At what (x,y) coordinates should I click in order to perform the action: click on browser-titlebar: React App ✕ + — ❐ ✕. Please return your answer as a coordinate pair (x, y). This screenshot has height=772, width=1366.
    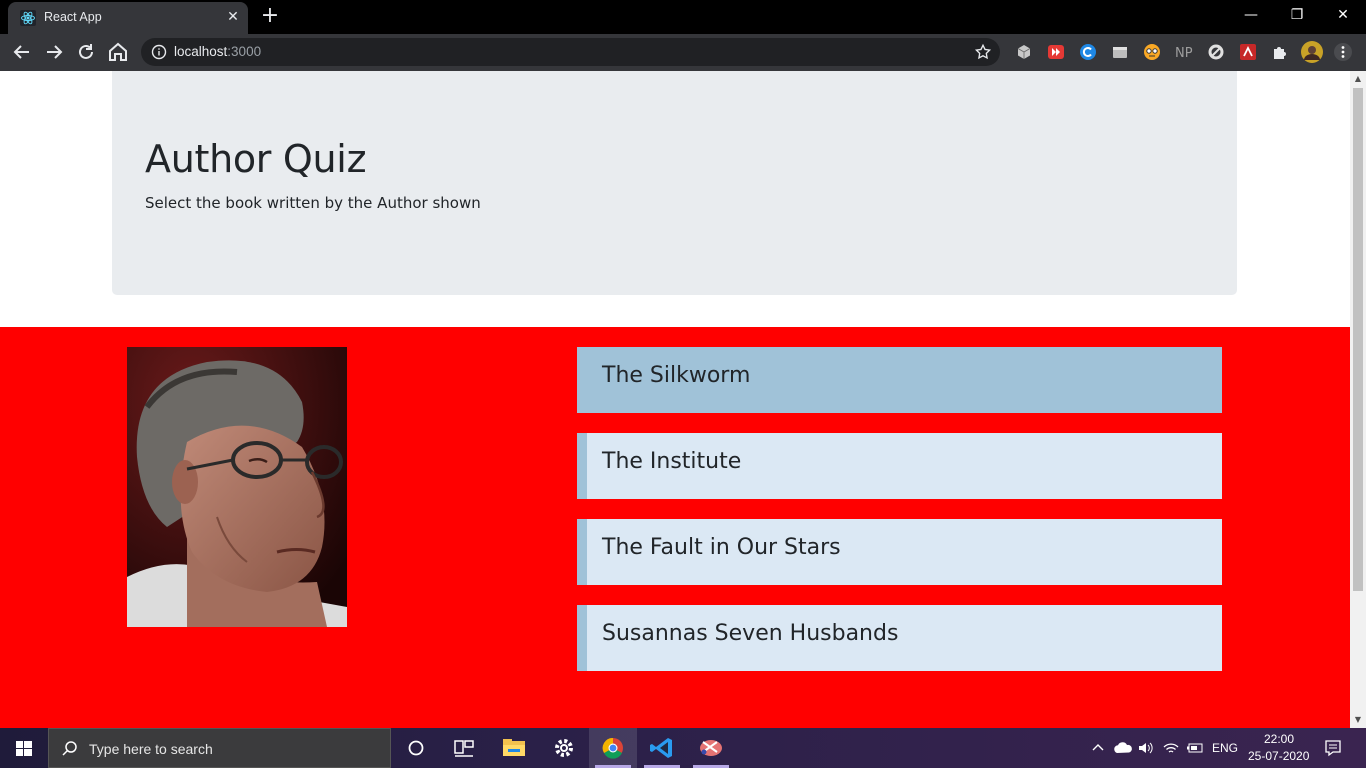
    Looking at the image, I should click on (683, 17).